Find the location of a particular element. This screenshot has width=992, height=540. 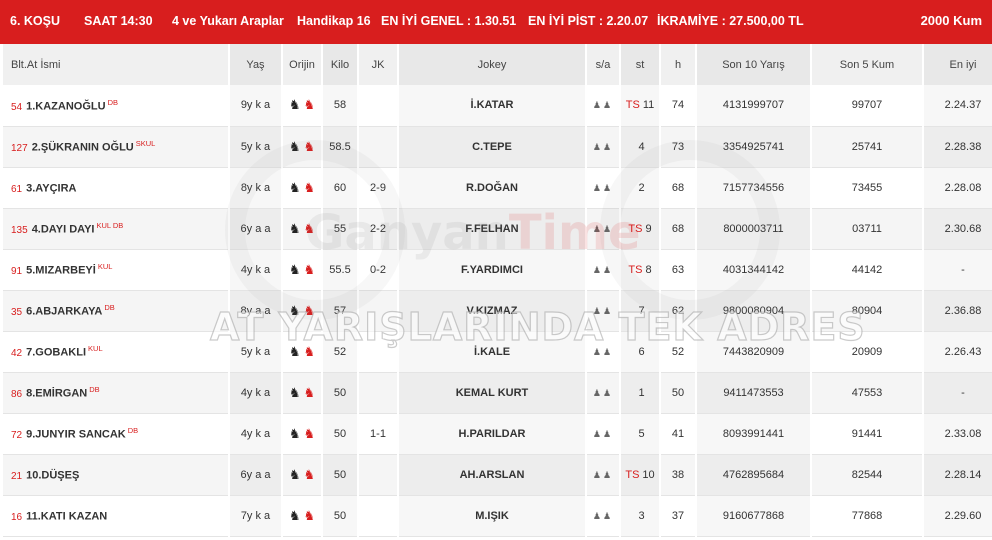

horse-name-link: 7.GOBAKLI is located at coordinates (56, 353).